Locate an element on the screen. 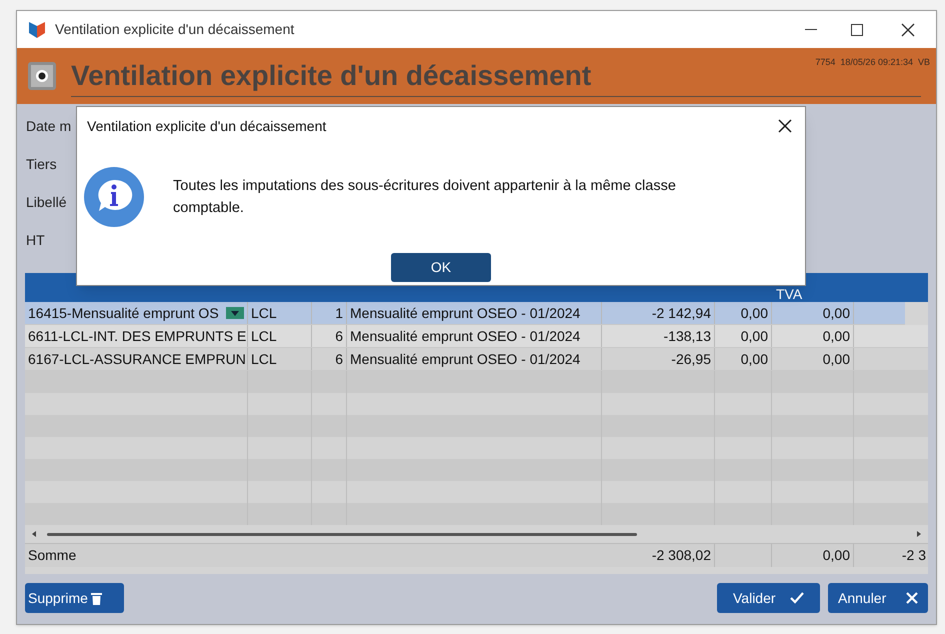 The height and width of the screenshot is (634, 945). scroll-right-icon is located at coordinates (919, 534).